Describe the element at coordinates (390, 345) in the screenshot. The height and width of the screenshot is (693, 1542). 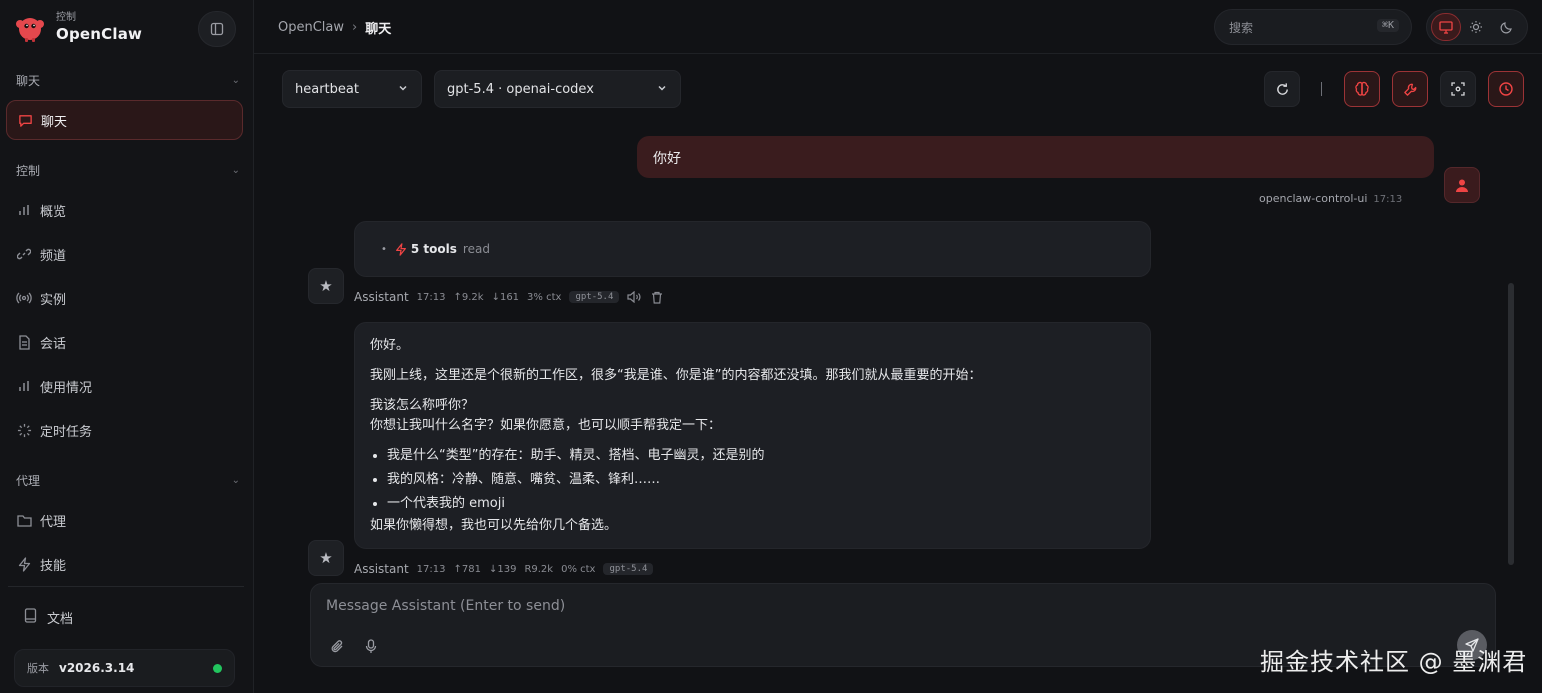
I see `message-paragraph: 你好。` at that location.